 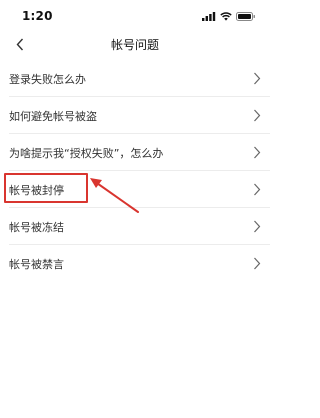 I want to click on status-bar: 1:20, so click(x=135, y=15).